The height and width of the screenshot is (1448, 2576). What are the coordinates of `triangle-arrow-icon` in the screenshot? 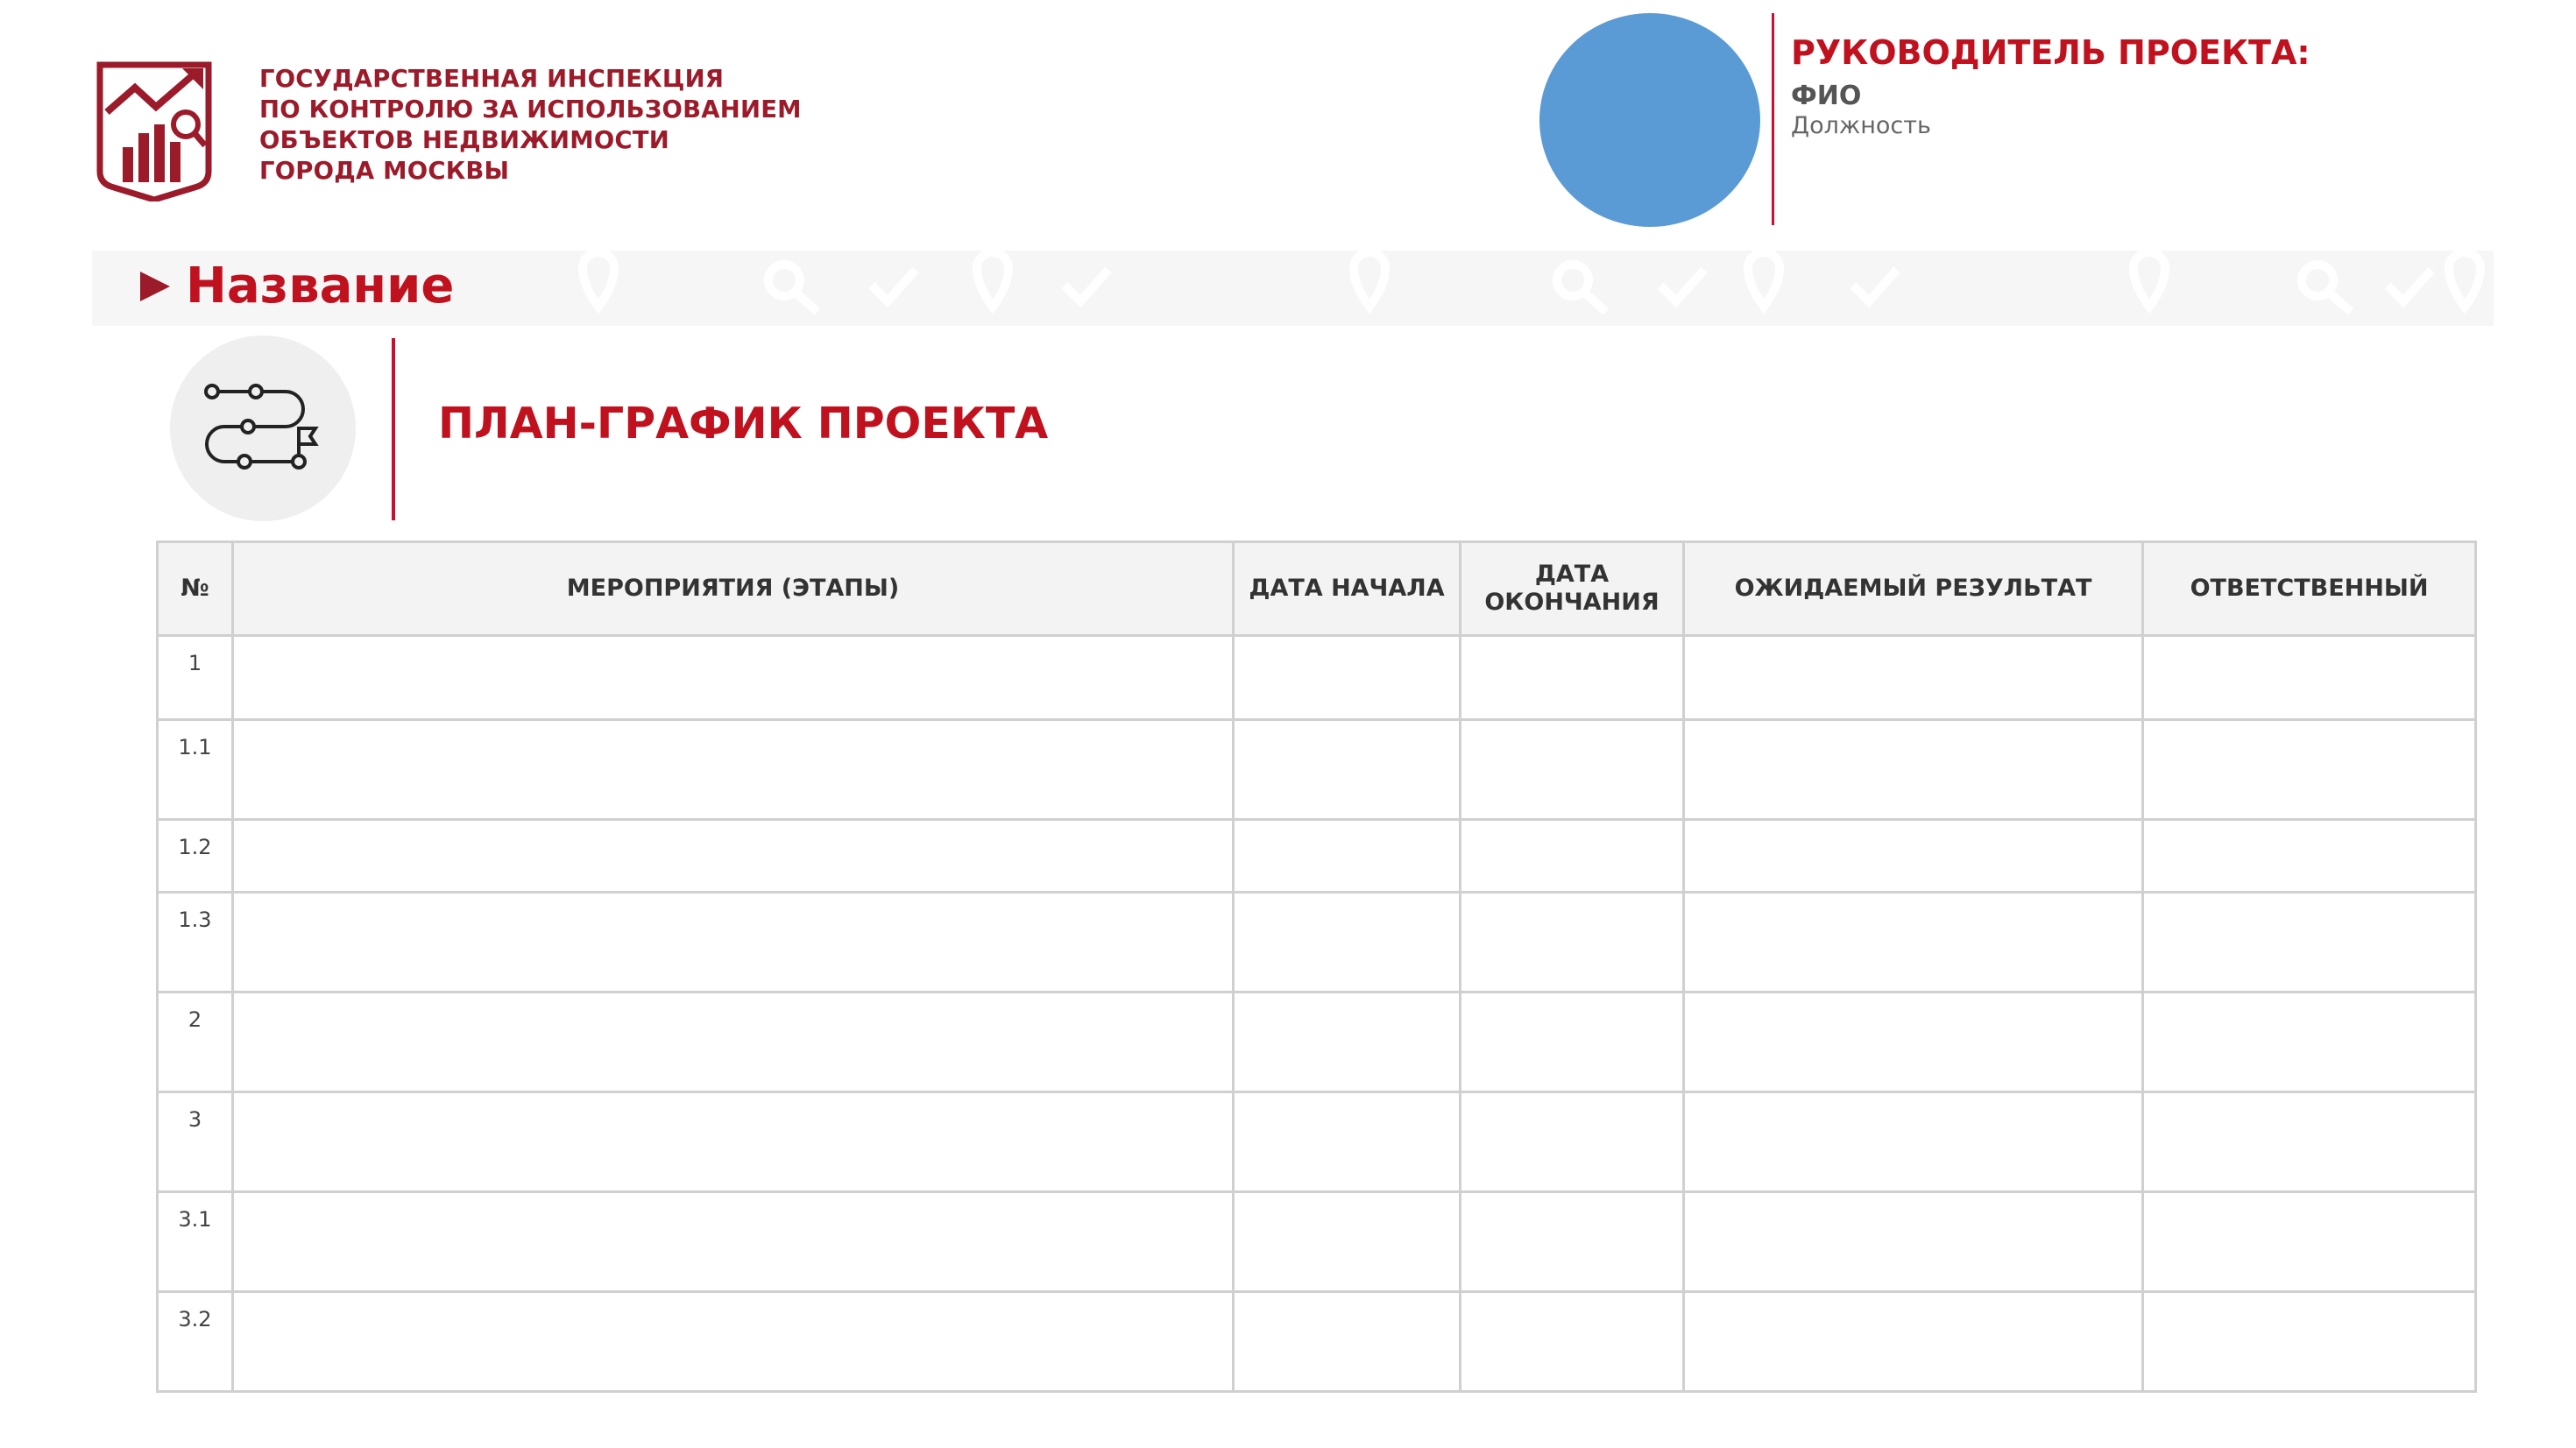 It's located at (155, 286).